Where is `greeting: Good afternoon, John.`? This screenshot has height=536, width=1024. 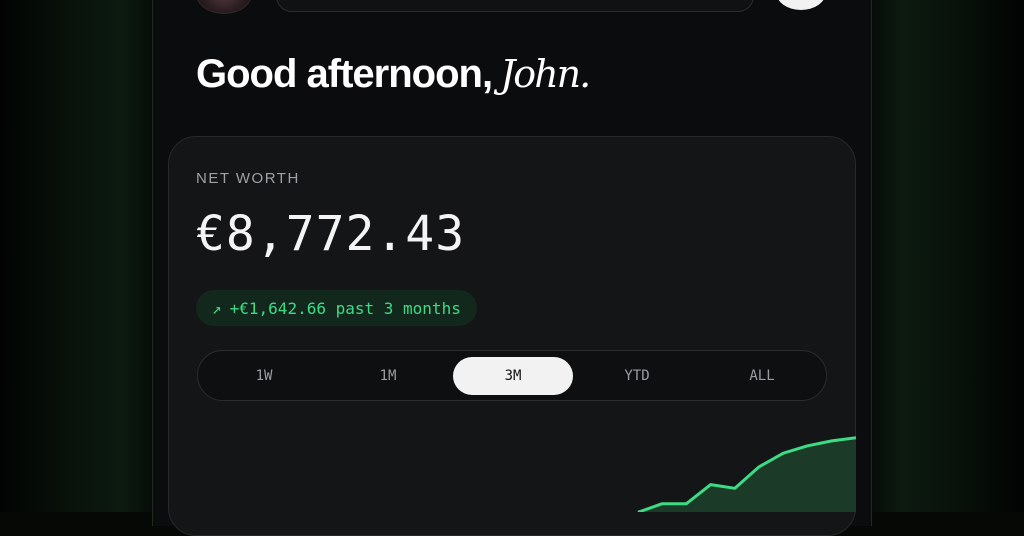 greeting: Good afternoon, John. is located at coordinates (393, 77).